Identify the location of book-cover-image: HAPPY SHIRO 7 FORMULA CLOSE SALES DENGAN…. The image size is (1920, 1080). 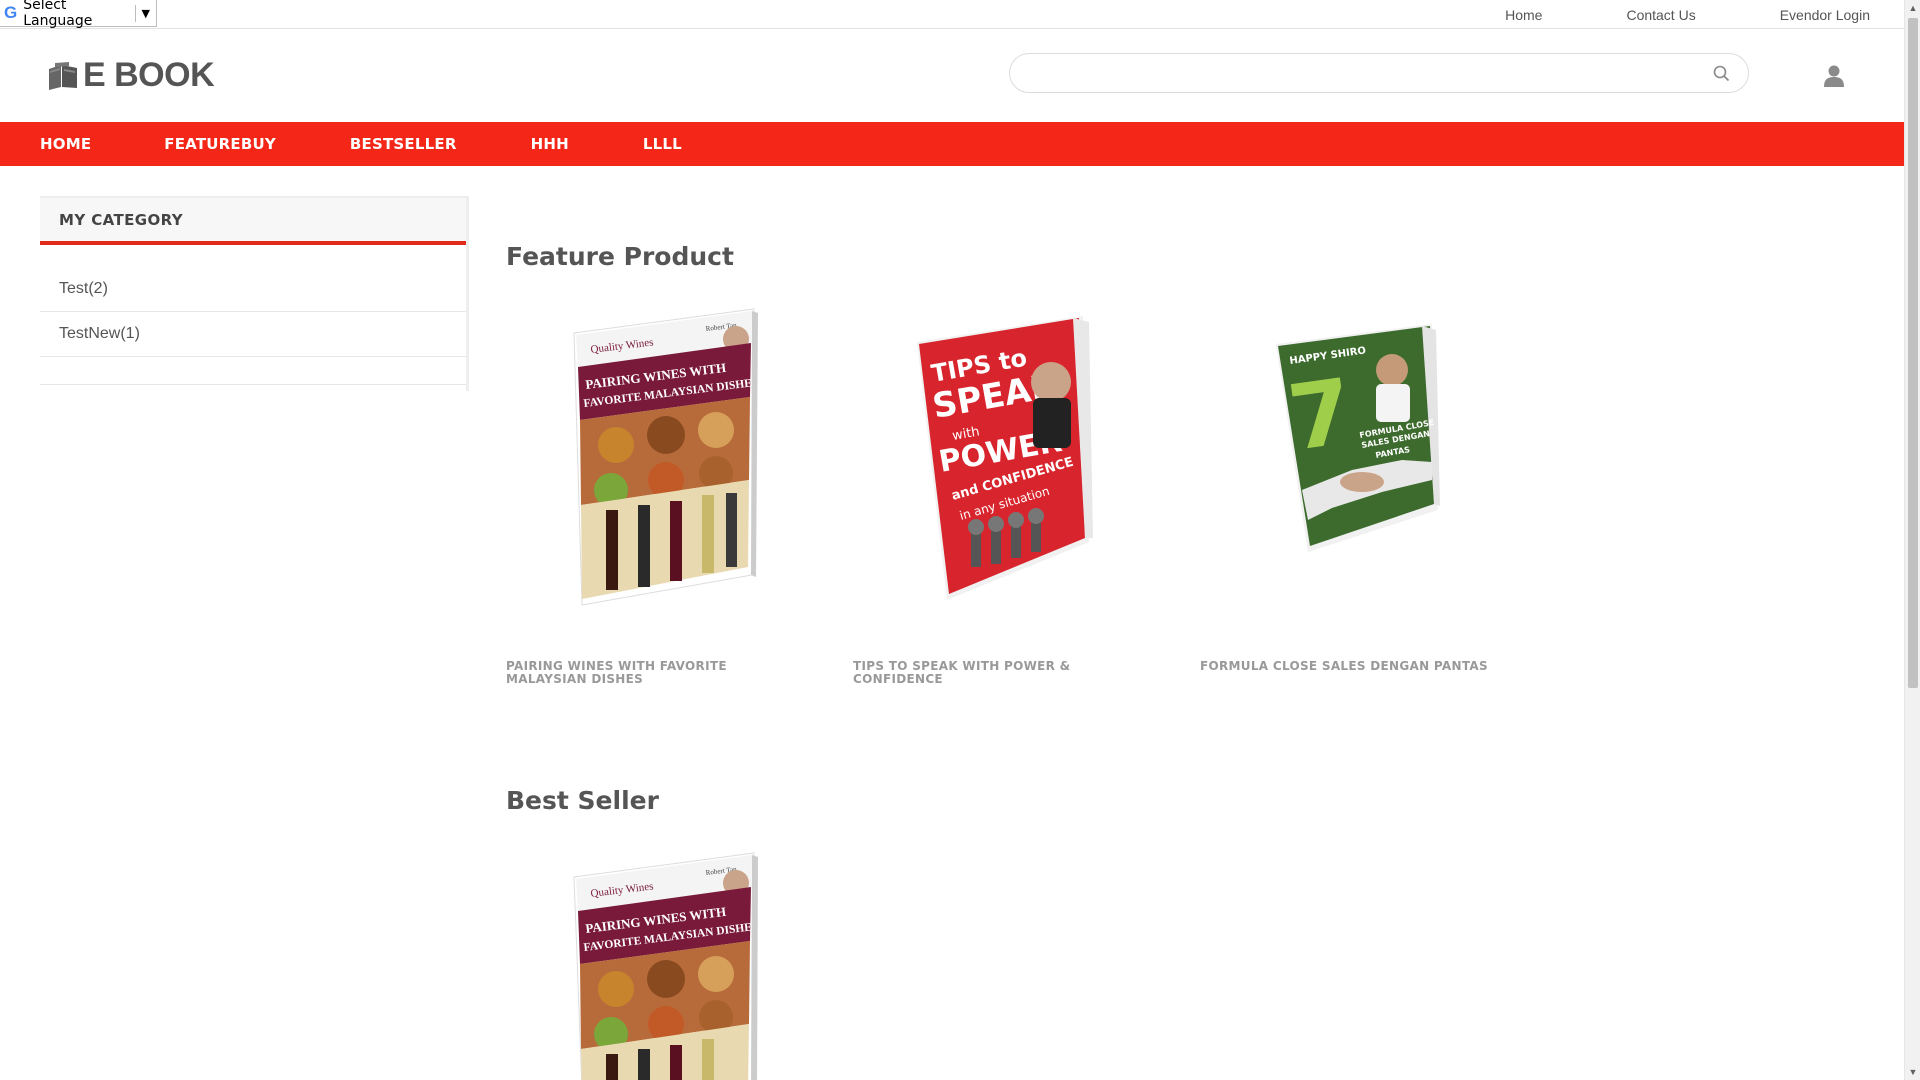
(1362, 440).